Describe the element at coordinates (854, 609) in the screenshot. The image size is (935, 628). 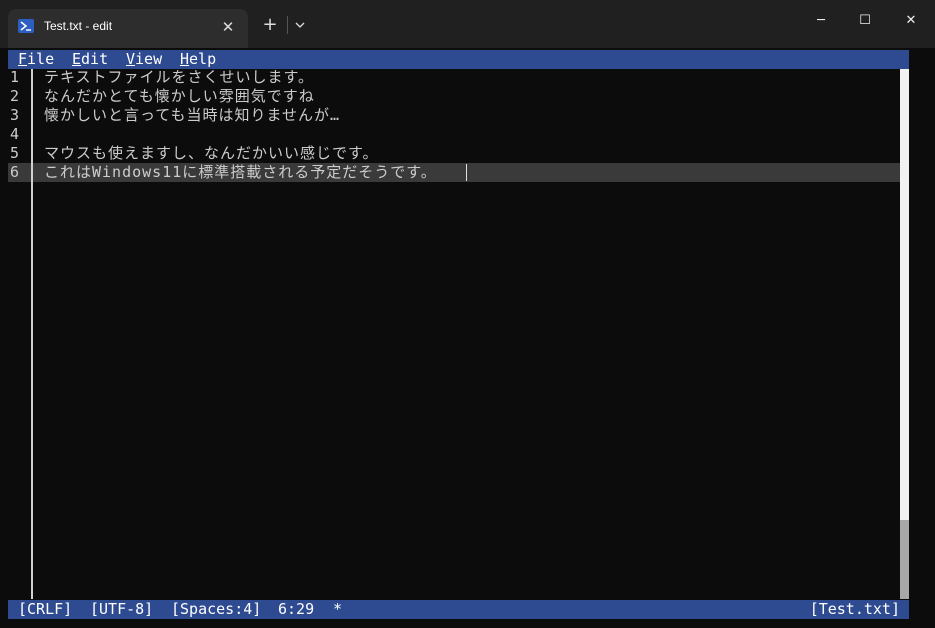
I see `filename-status: [Test.txt]` at that location.